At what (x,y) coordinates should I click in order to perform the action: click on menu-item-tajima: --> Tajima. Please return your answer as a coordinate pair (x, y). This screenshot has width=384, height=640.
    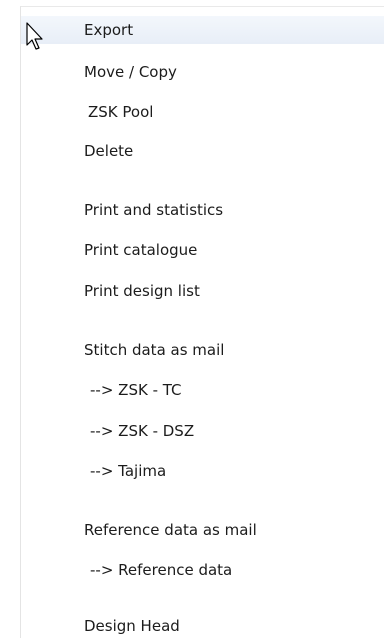
    Looking at the image, I should click on (202, 471).